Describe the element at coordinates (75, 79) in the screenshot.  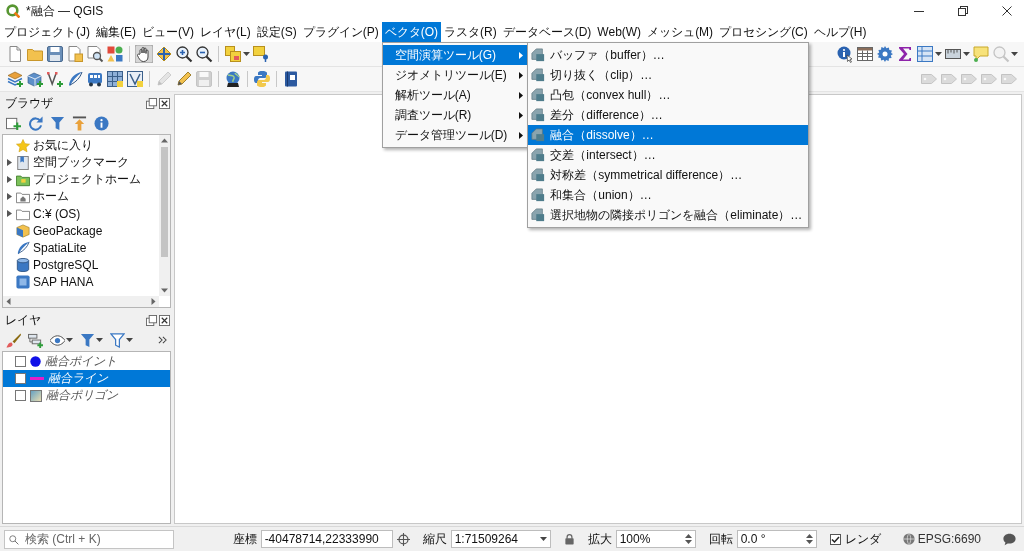
I see `feather-icon` at that location.